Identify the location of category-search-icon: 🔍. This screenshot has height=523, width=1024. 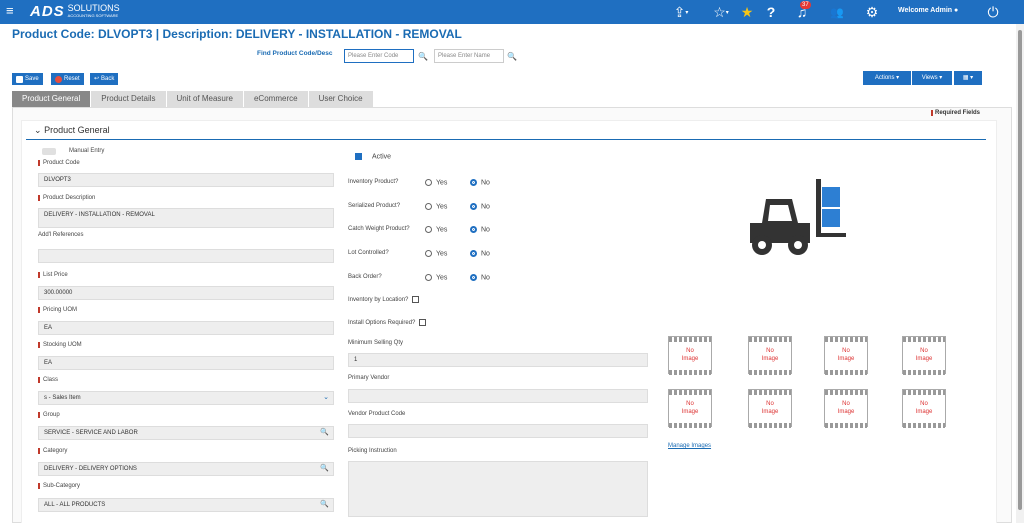
(324, 469).